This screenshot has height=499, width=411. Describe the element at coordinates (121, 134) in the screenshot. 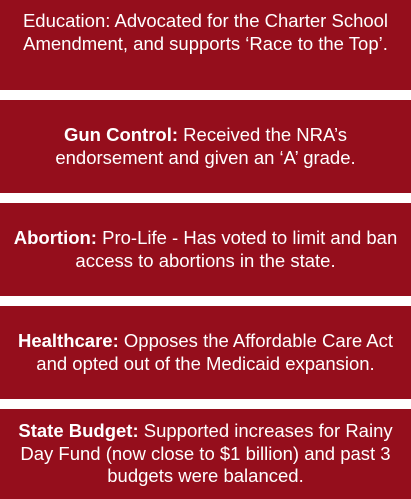

I see `gun-control-heading: Gun Control:` at that location.